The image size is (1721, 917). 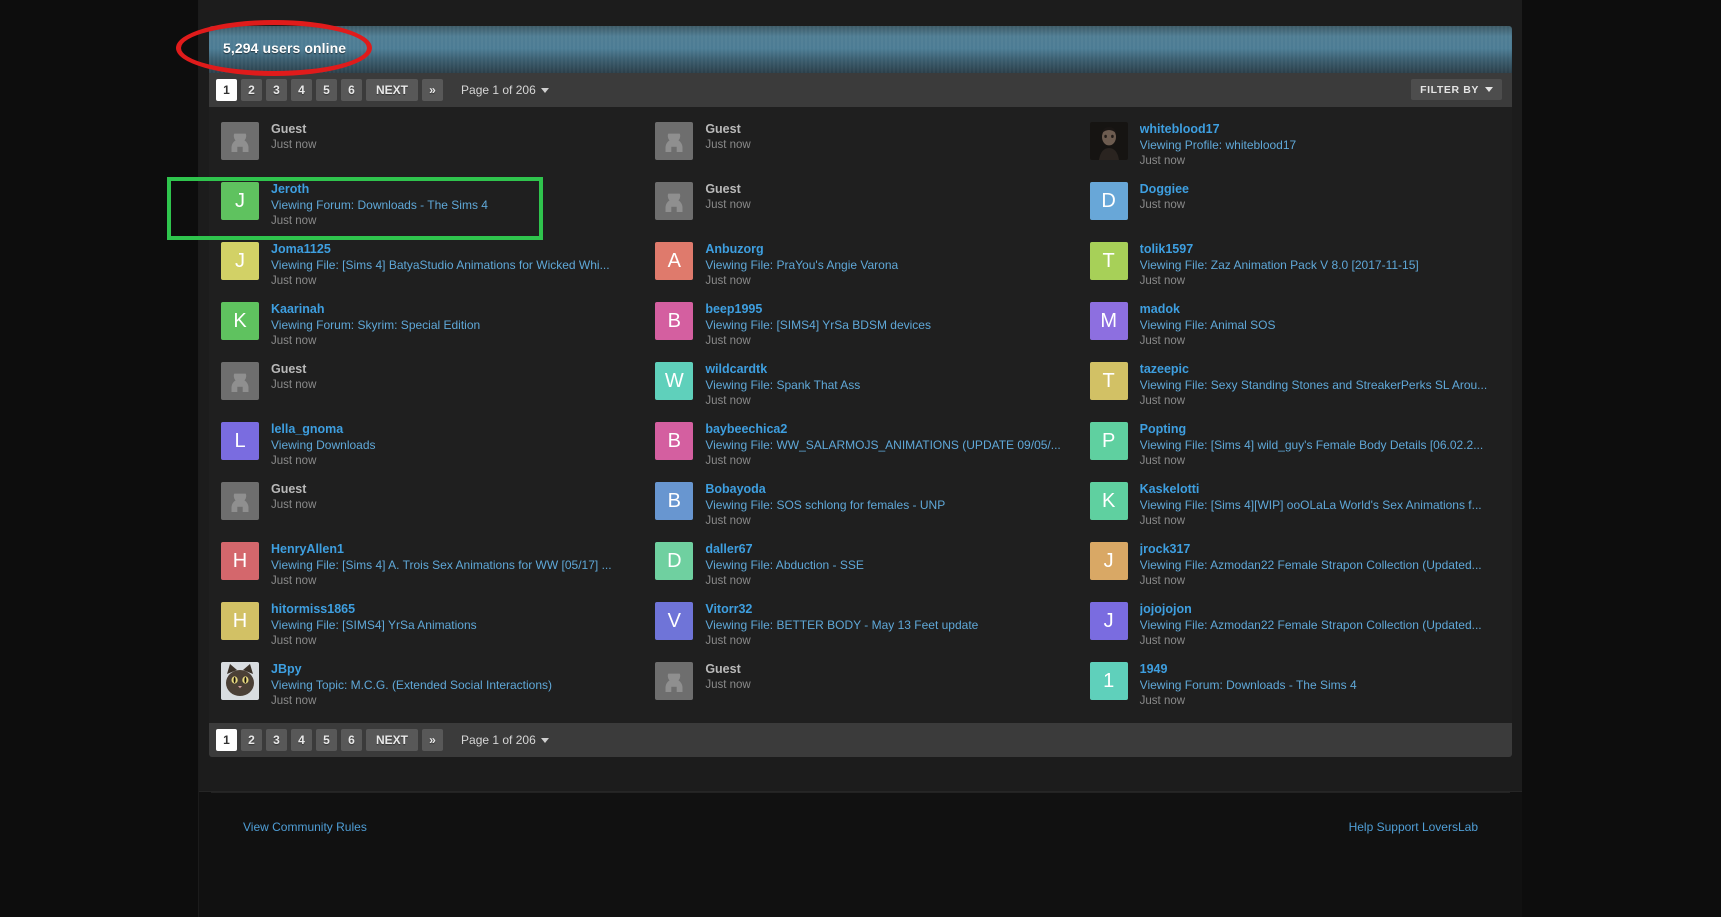 I want to click on user-activity-link: Viewing File: Animal SOS, so click(x=1319, y=325).